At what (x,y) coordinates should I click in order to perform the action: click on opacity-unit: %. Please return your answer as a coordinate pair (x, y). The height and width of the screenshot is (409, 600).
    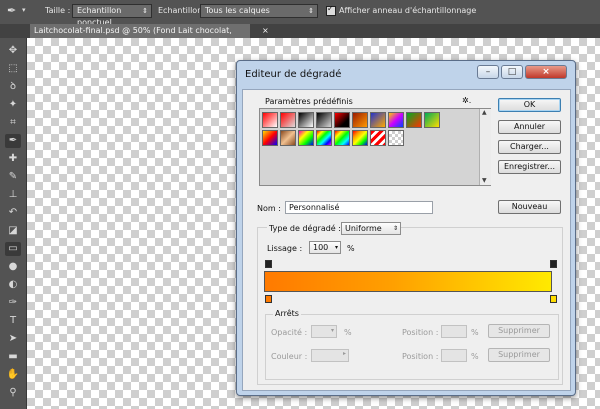
    Looking at the image, I should click on (348, 332).